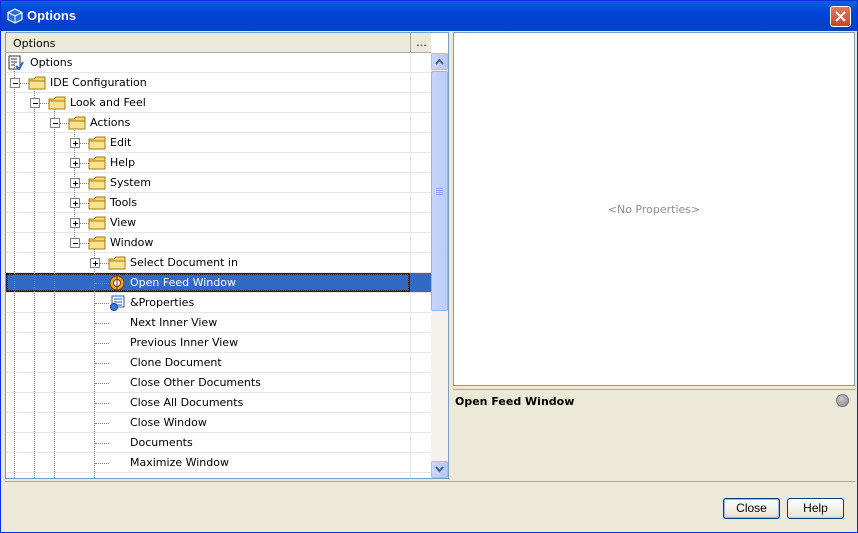  I want to click on close-icon, so click(840, 16).